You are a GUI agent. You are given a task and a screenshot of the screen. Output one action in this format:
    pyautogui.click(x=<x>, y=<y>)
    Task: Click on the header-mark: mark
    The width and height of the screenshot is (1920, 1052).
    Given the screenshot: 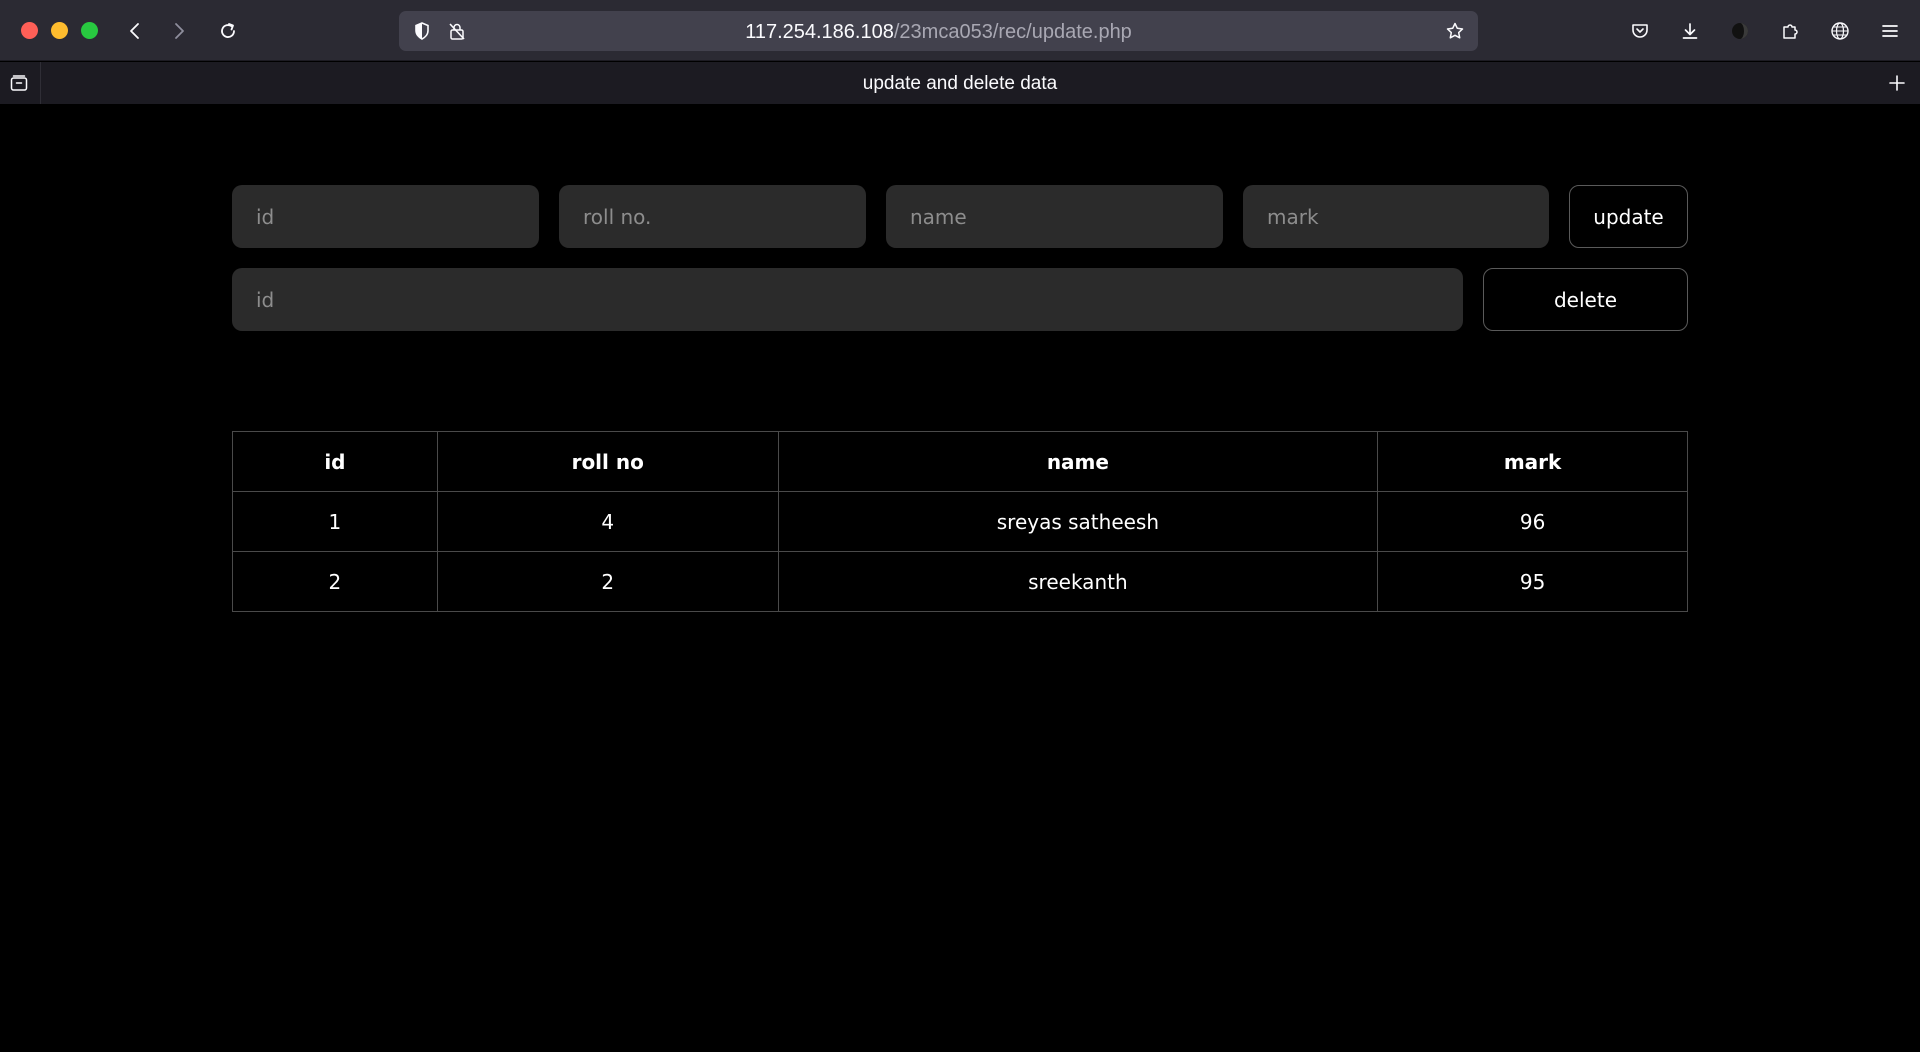 What is the action you would take?
    pyautogui.click(x=1532, y=461)
    